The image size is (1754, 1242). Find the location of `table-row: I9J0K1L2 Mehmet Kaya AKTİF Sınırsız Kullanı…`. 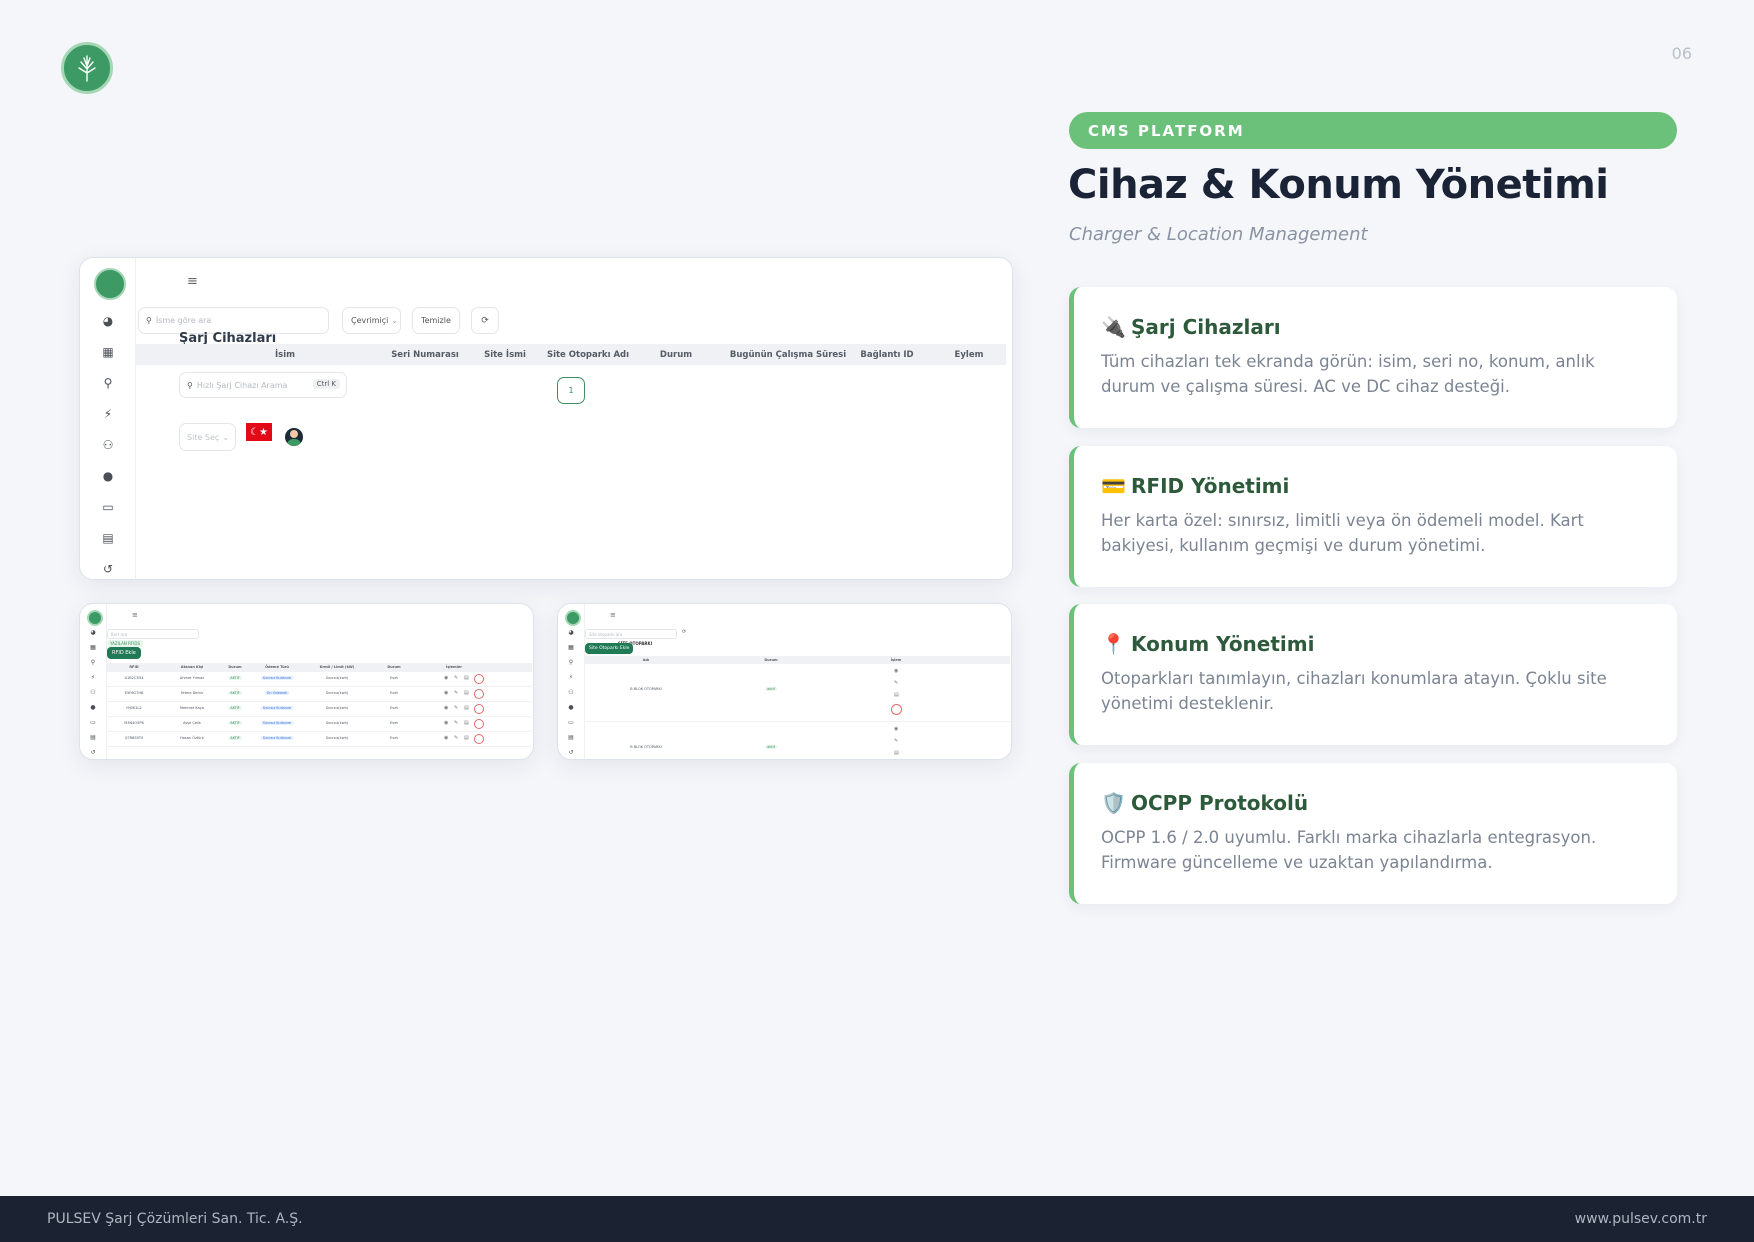

table-row: I9J0K1L2 Mehmet Kaya AKTİF Sınırsız Kullanı… is located at coordinates (319, 709).